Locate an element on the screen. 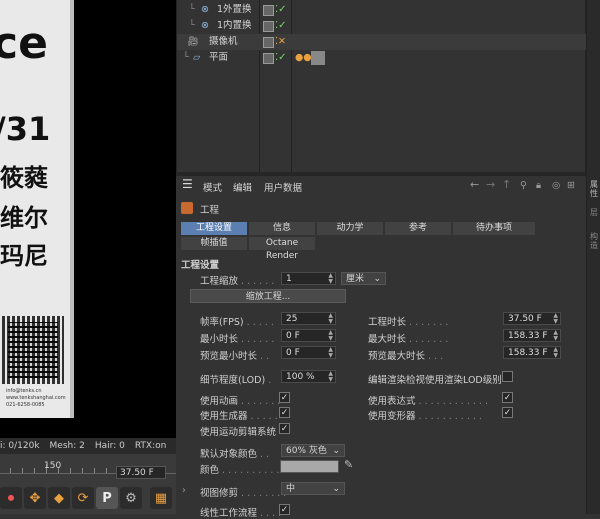  object-name: 1内置换 is located at coordinates (234, 26).